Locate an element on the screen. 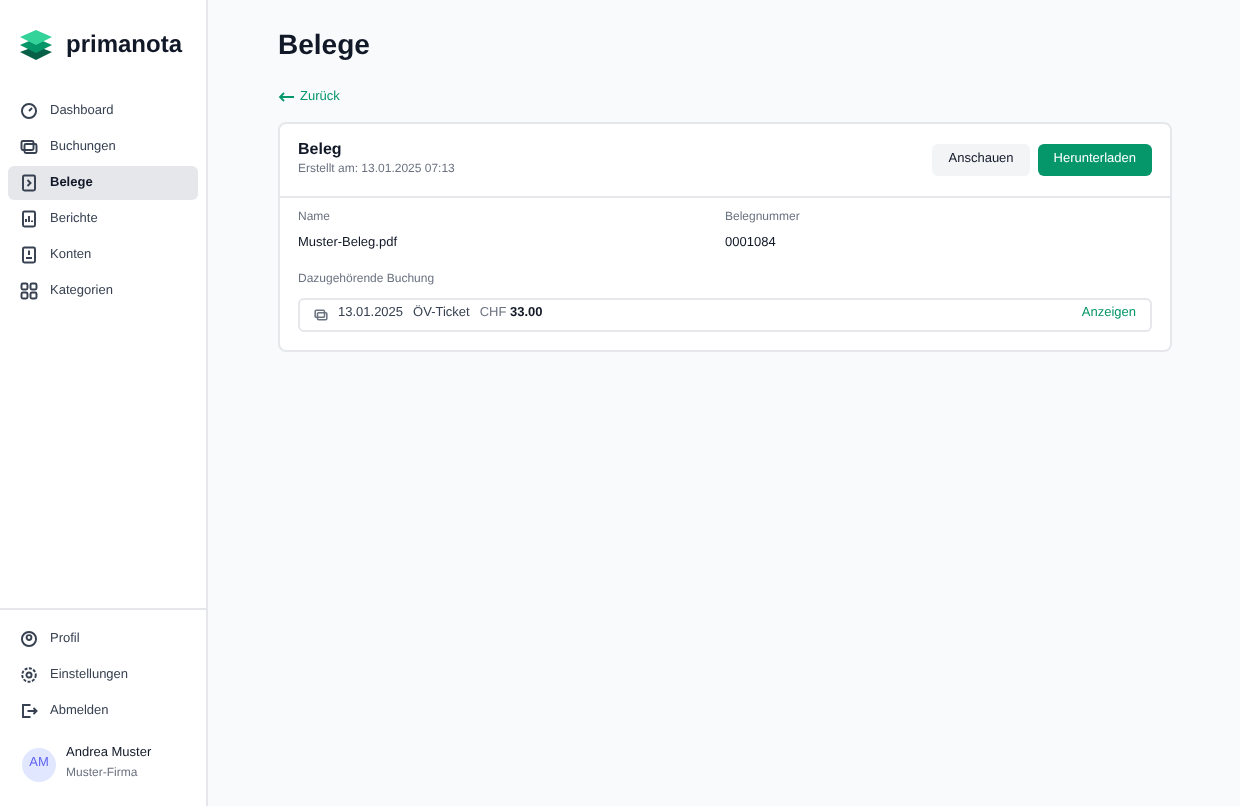 The width and height of the screenshot is (1240, 806). user-icon is located at coordinates (29, 639).